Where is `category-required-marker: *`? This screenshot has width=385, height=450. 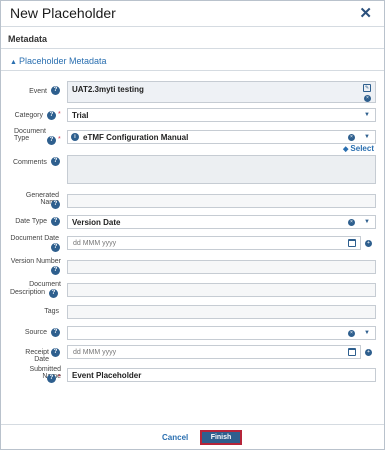 category-required-marker: * is located at coordinates (59, 114).